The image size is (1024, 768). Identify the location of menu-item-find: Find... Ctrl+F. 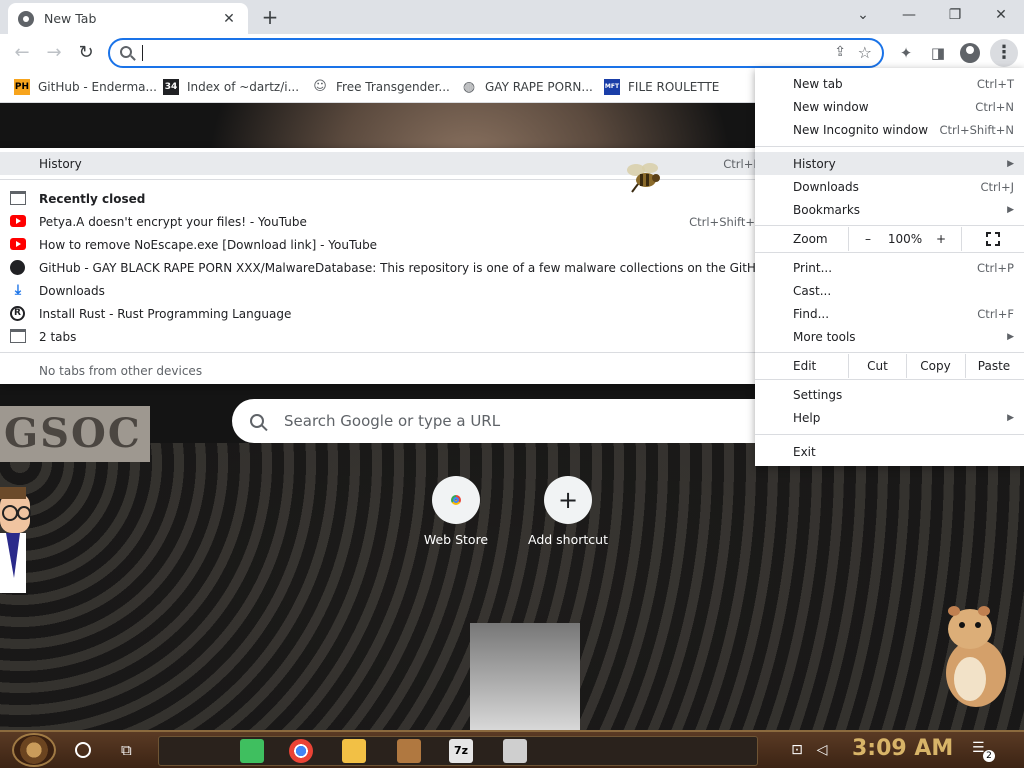
(889, 313).